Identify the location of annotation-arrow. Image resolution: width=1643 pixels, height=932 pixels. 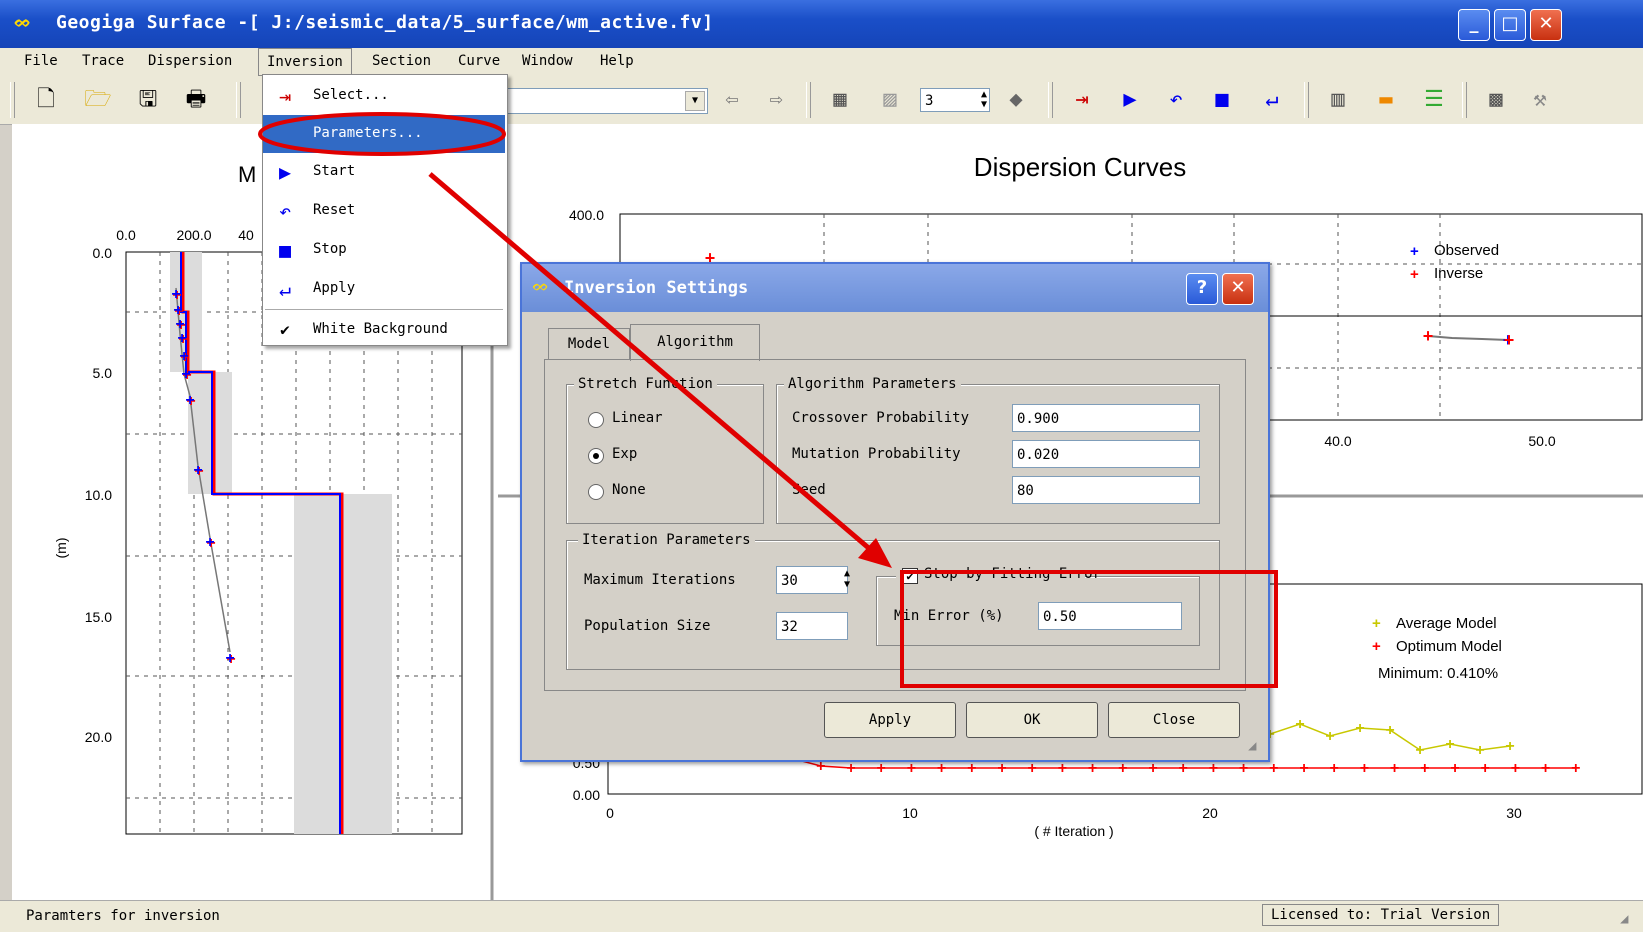
(654, 365).